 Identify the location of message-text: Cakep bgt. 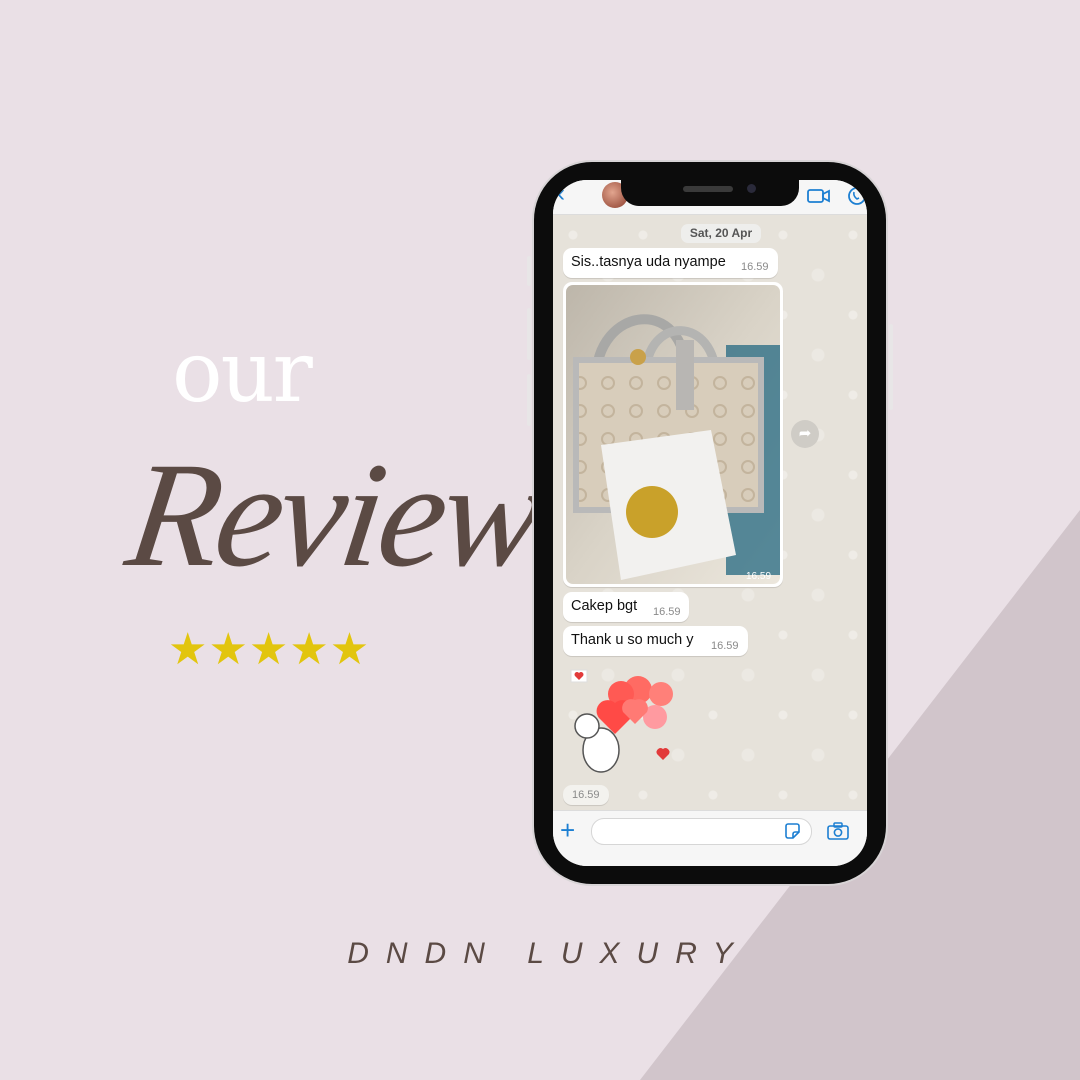
(604, 606).